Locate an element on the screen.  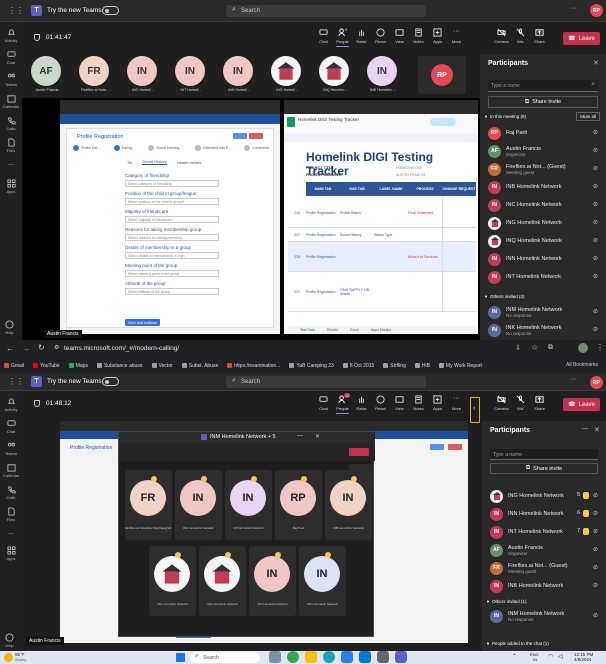
more-options-icon: ··· is located at coordinates (573, 379).